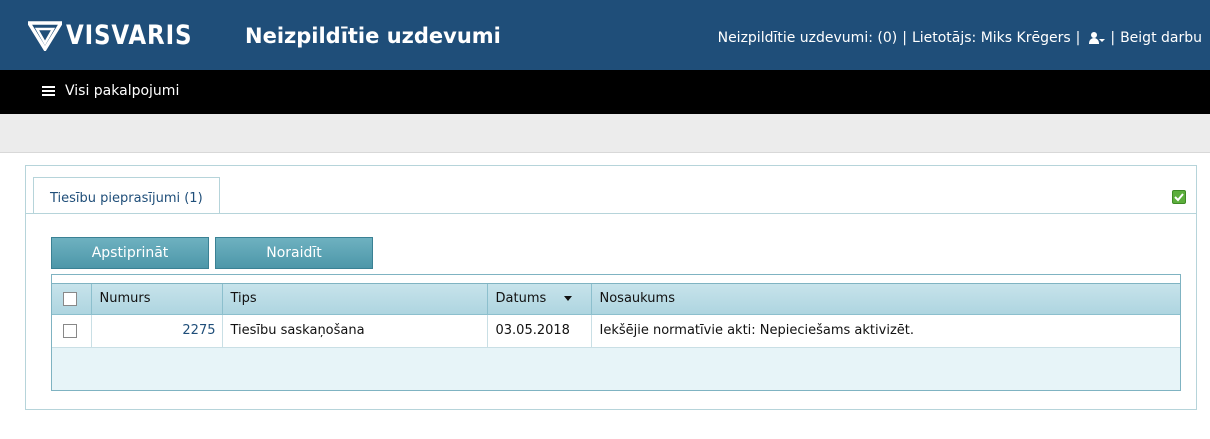 This screenshot has width=1210, height=439. Describe the element at coordinates (521, 299) in the screenshot. I see `column-date-label: Datums` at that location.